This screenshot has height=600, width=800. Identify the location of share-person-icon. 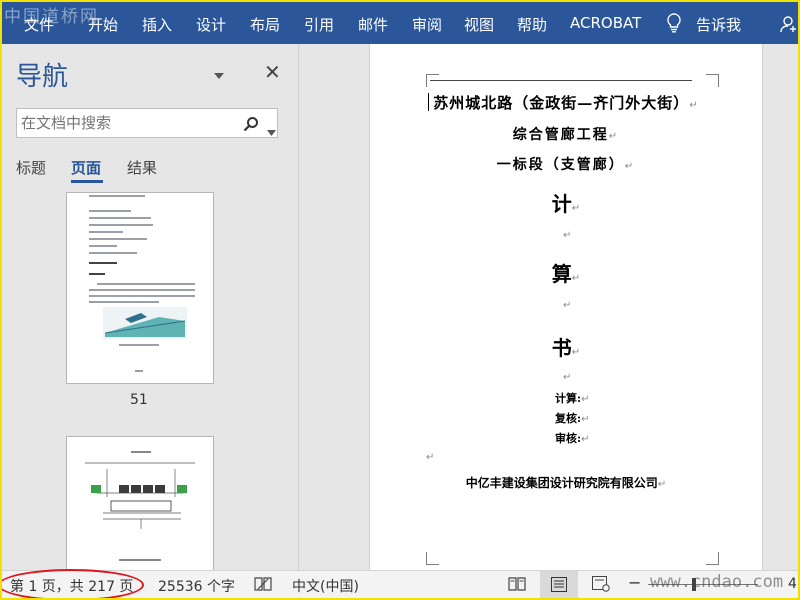
(789, 24).